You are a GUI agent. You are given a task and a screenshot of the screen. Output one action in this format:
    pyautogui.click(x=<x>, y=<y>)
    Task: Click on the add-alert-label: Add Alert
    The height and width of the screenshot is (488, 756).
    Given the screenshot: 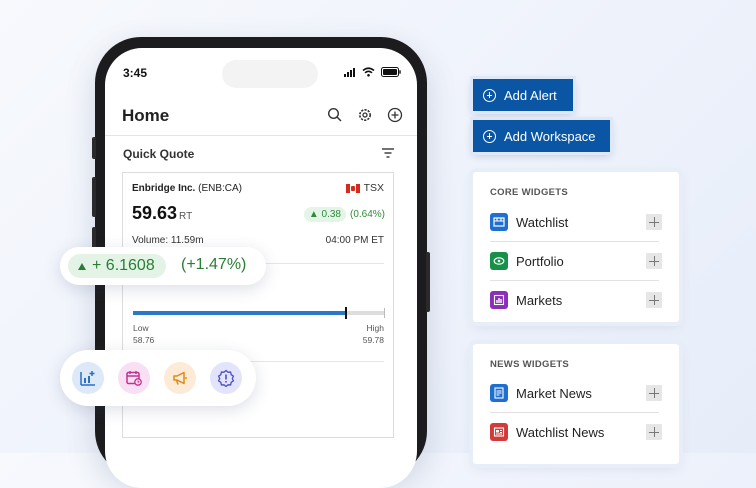 What is the action you would take?
    pyautogui.click(x=530, y=95)
    